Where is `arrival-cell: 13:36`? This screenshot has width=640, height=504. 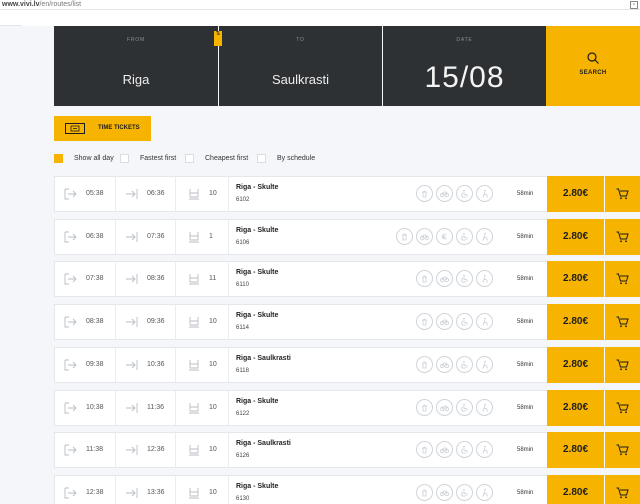
arrival-cell: 13:36 is located at coordinates (145, 490).